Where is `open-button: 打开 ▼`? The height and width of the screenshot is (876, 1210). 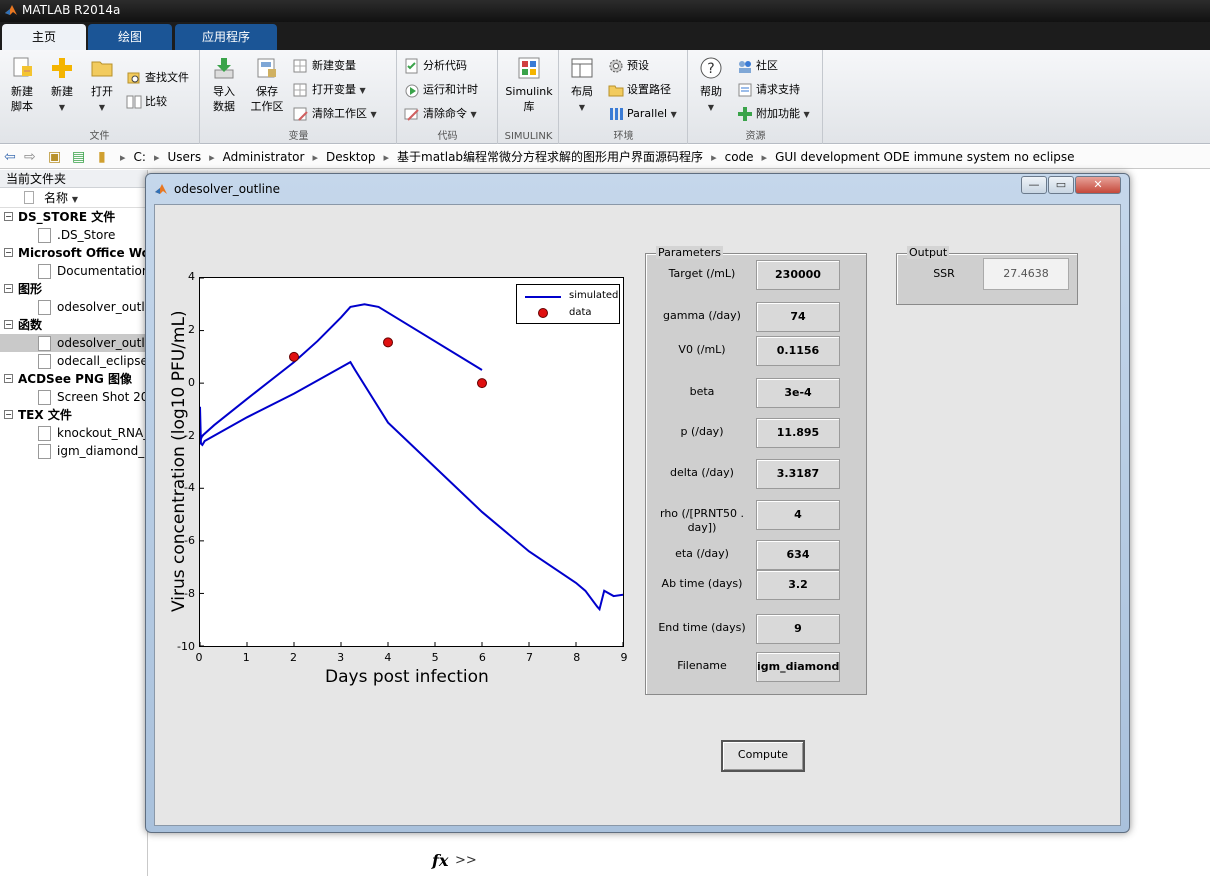 open-button: 打开 ▼ is located at coordinates (102, 85).